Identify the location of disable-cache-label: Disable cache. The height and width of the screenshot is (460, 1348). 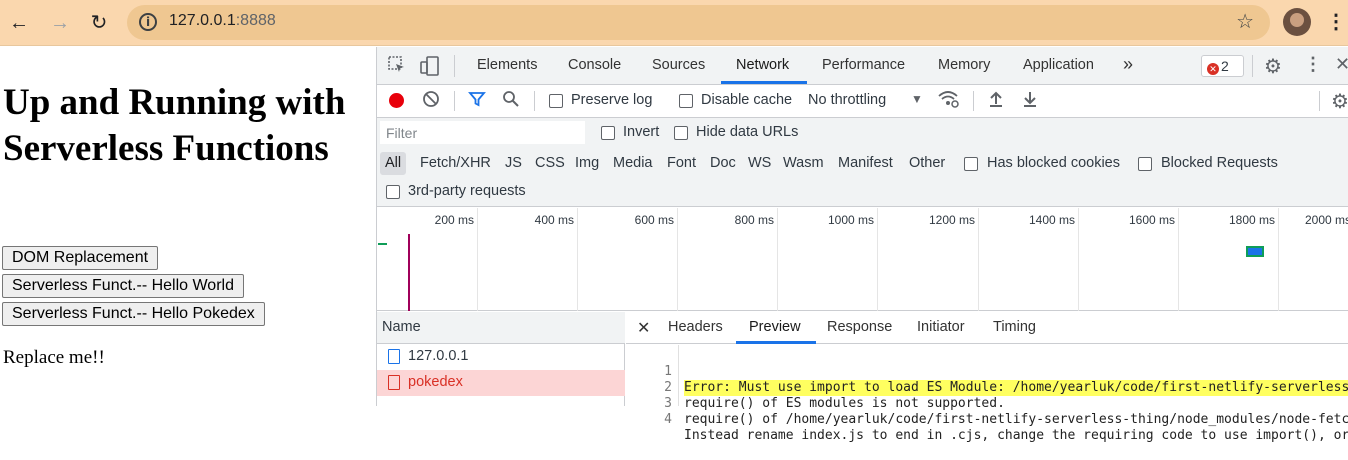
(747, 100).